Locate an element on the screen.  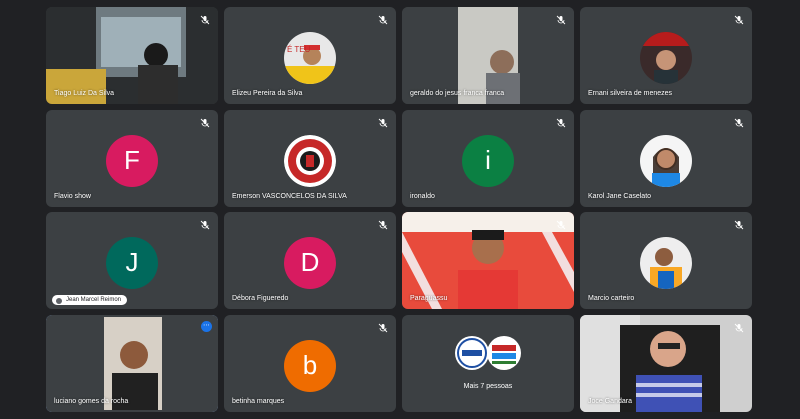
participant-tile: Marcio carteiro is located at coordinates (666, 260).